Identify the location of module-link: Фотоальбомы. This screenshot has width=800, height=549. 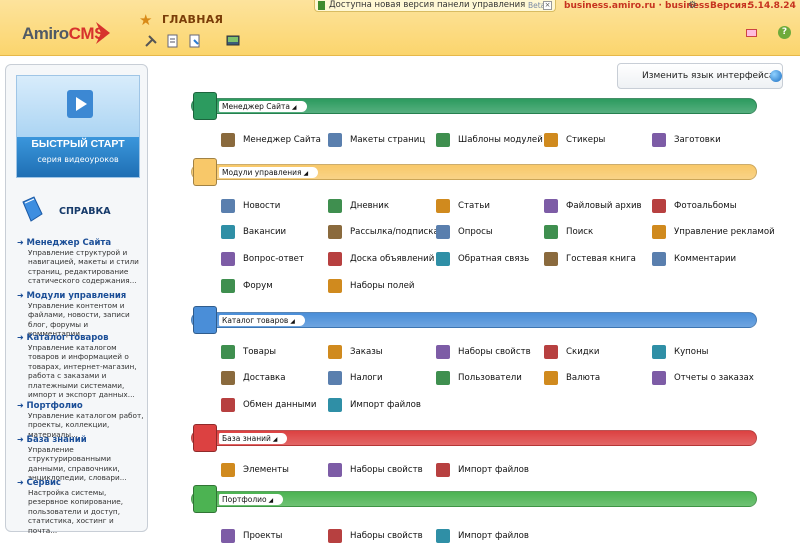
(694, 206).